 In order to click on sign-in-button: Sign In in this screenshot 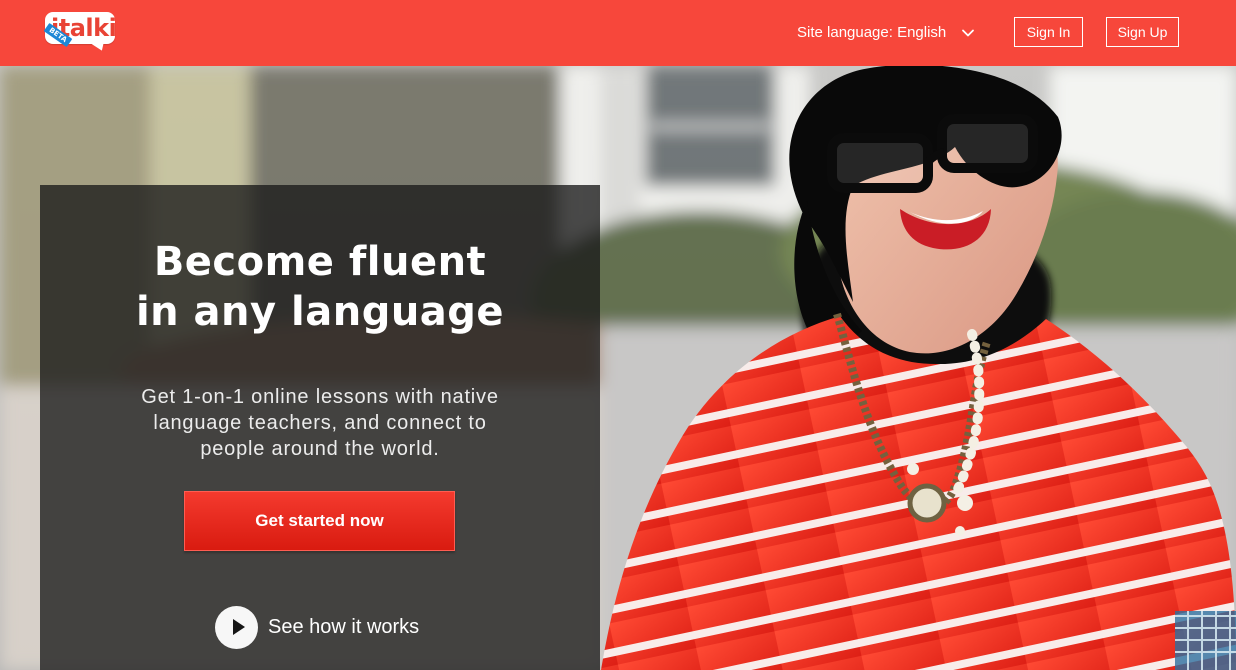, I will do `click(1048, 32)`.